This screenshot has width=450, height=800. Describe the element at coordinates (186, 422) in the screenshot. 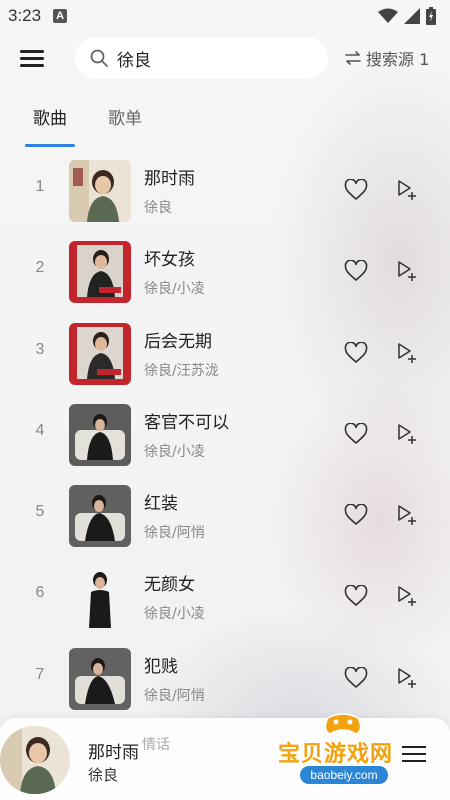

I see `song-title: 客官不可以` at that location.